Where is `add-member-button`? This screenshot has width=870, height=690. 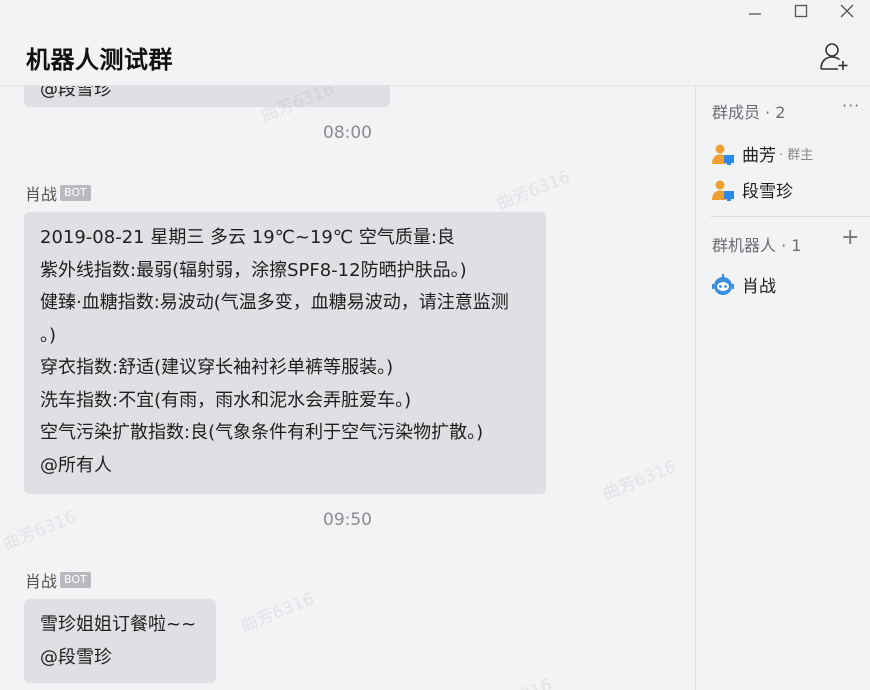 add-member-button is located at coordinates (834, 56).